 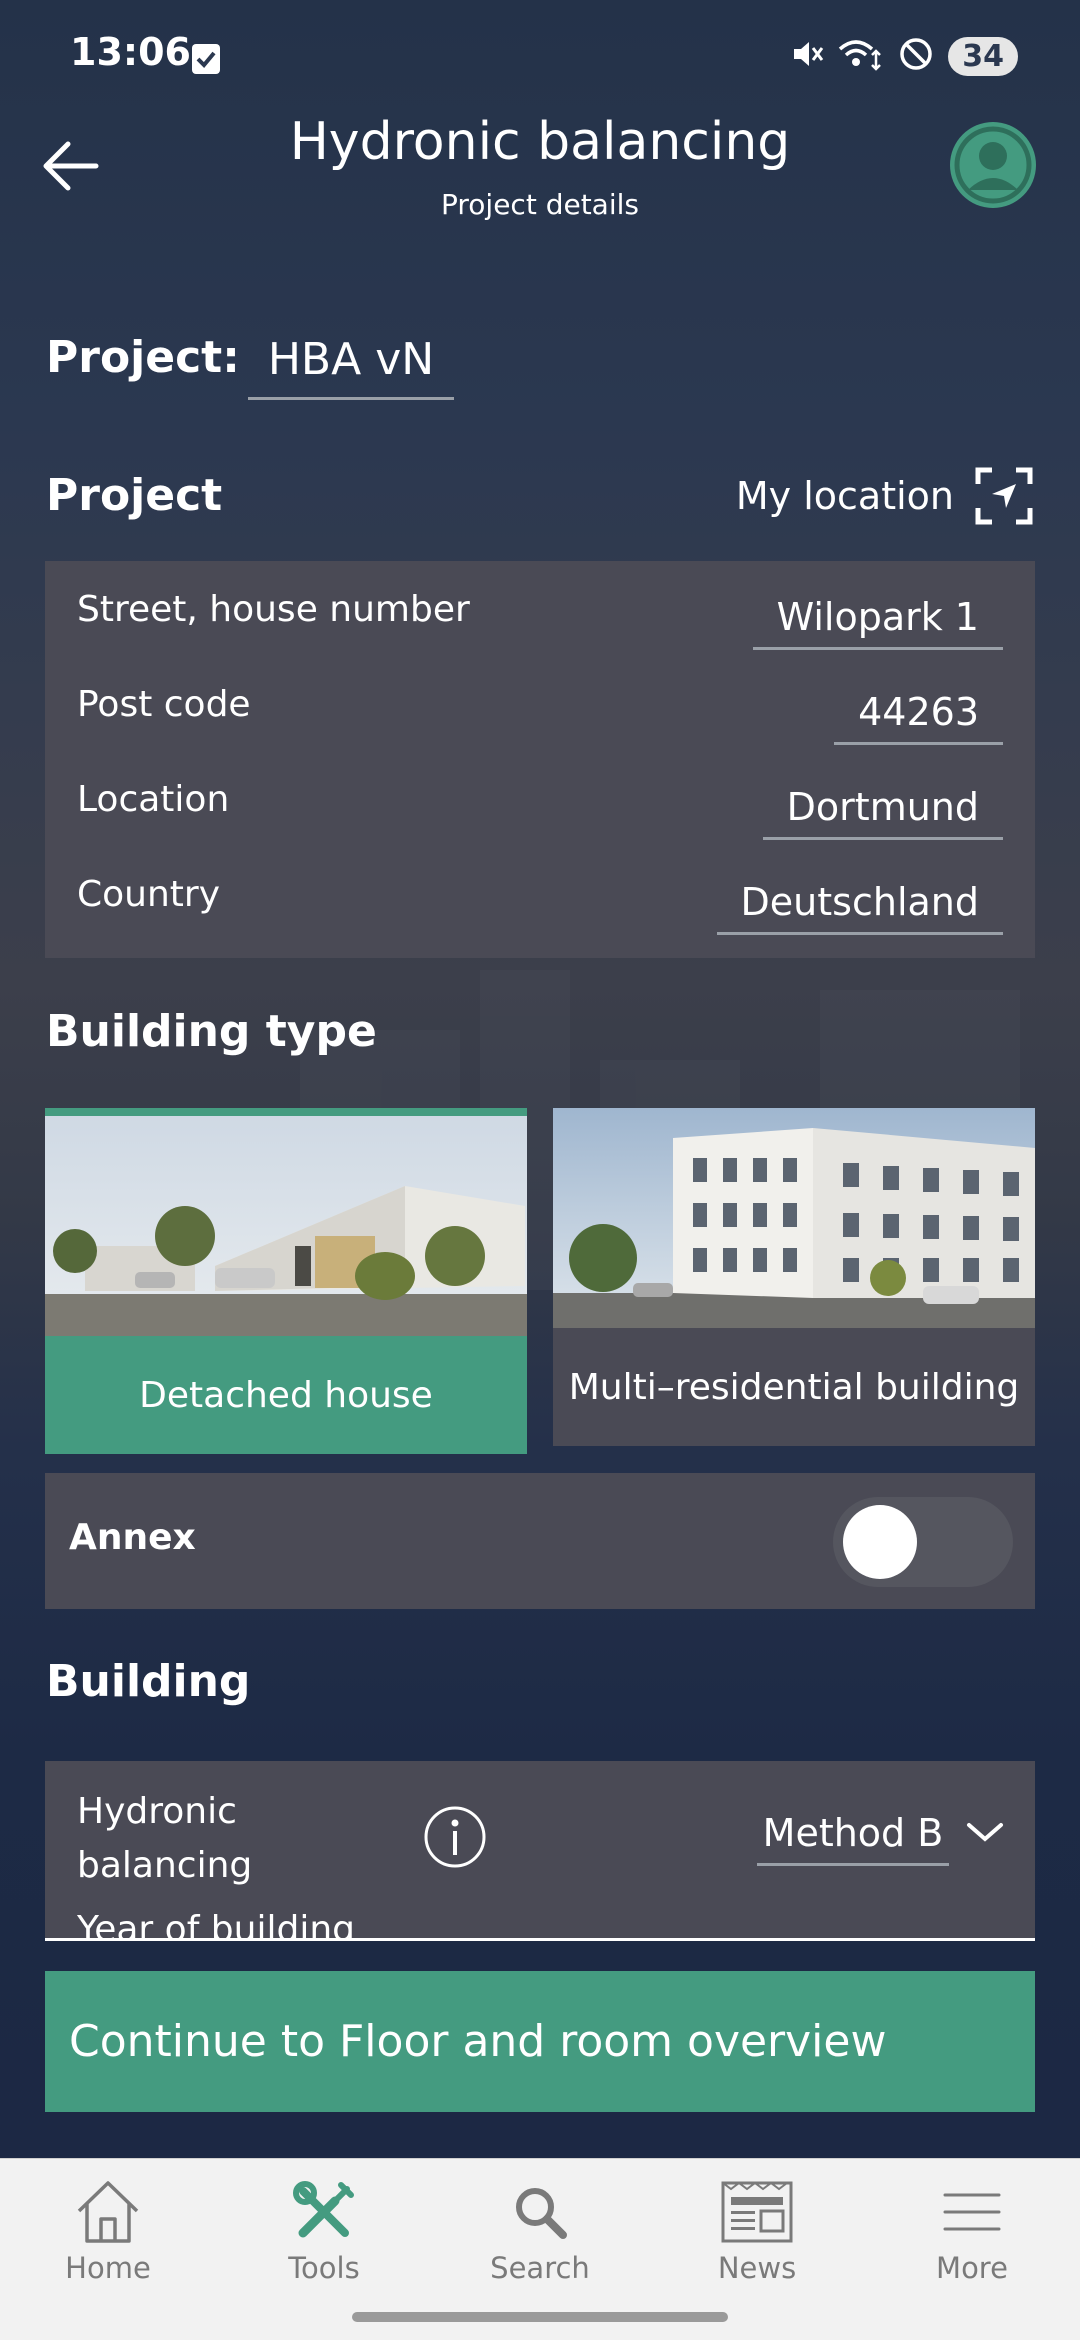 What do you see at coordinates (972, 2268) in the screenshot?
I see `nav-more-label: More` at bounding box center [972, 2268].